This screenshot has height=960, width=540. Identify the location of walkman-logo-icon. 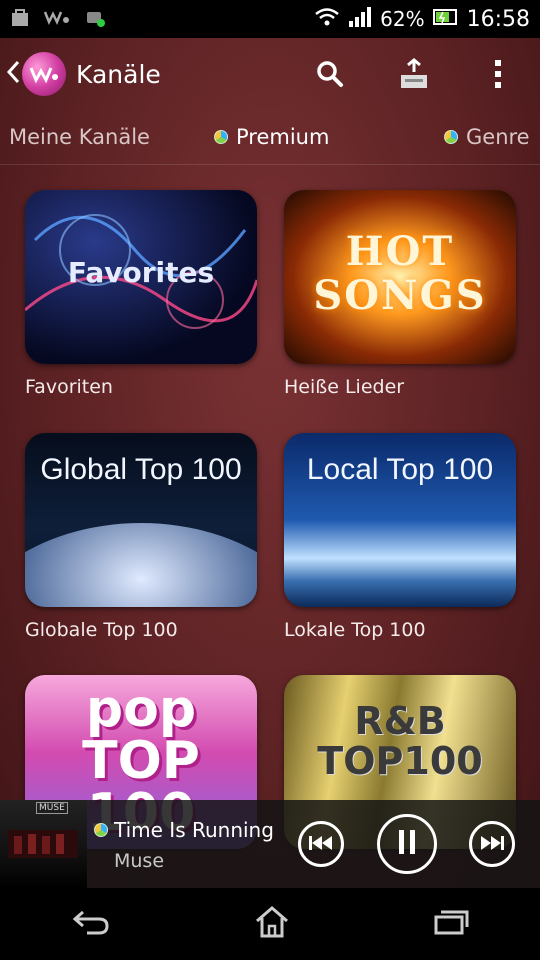
(44, 74).